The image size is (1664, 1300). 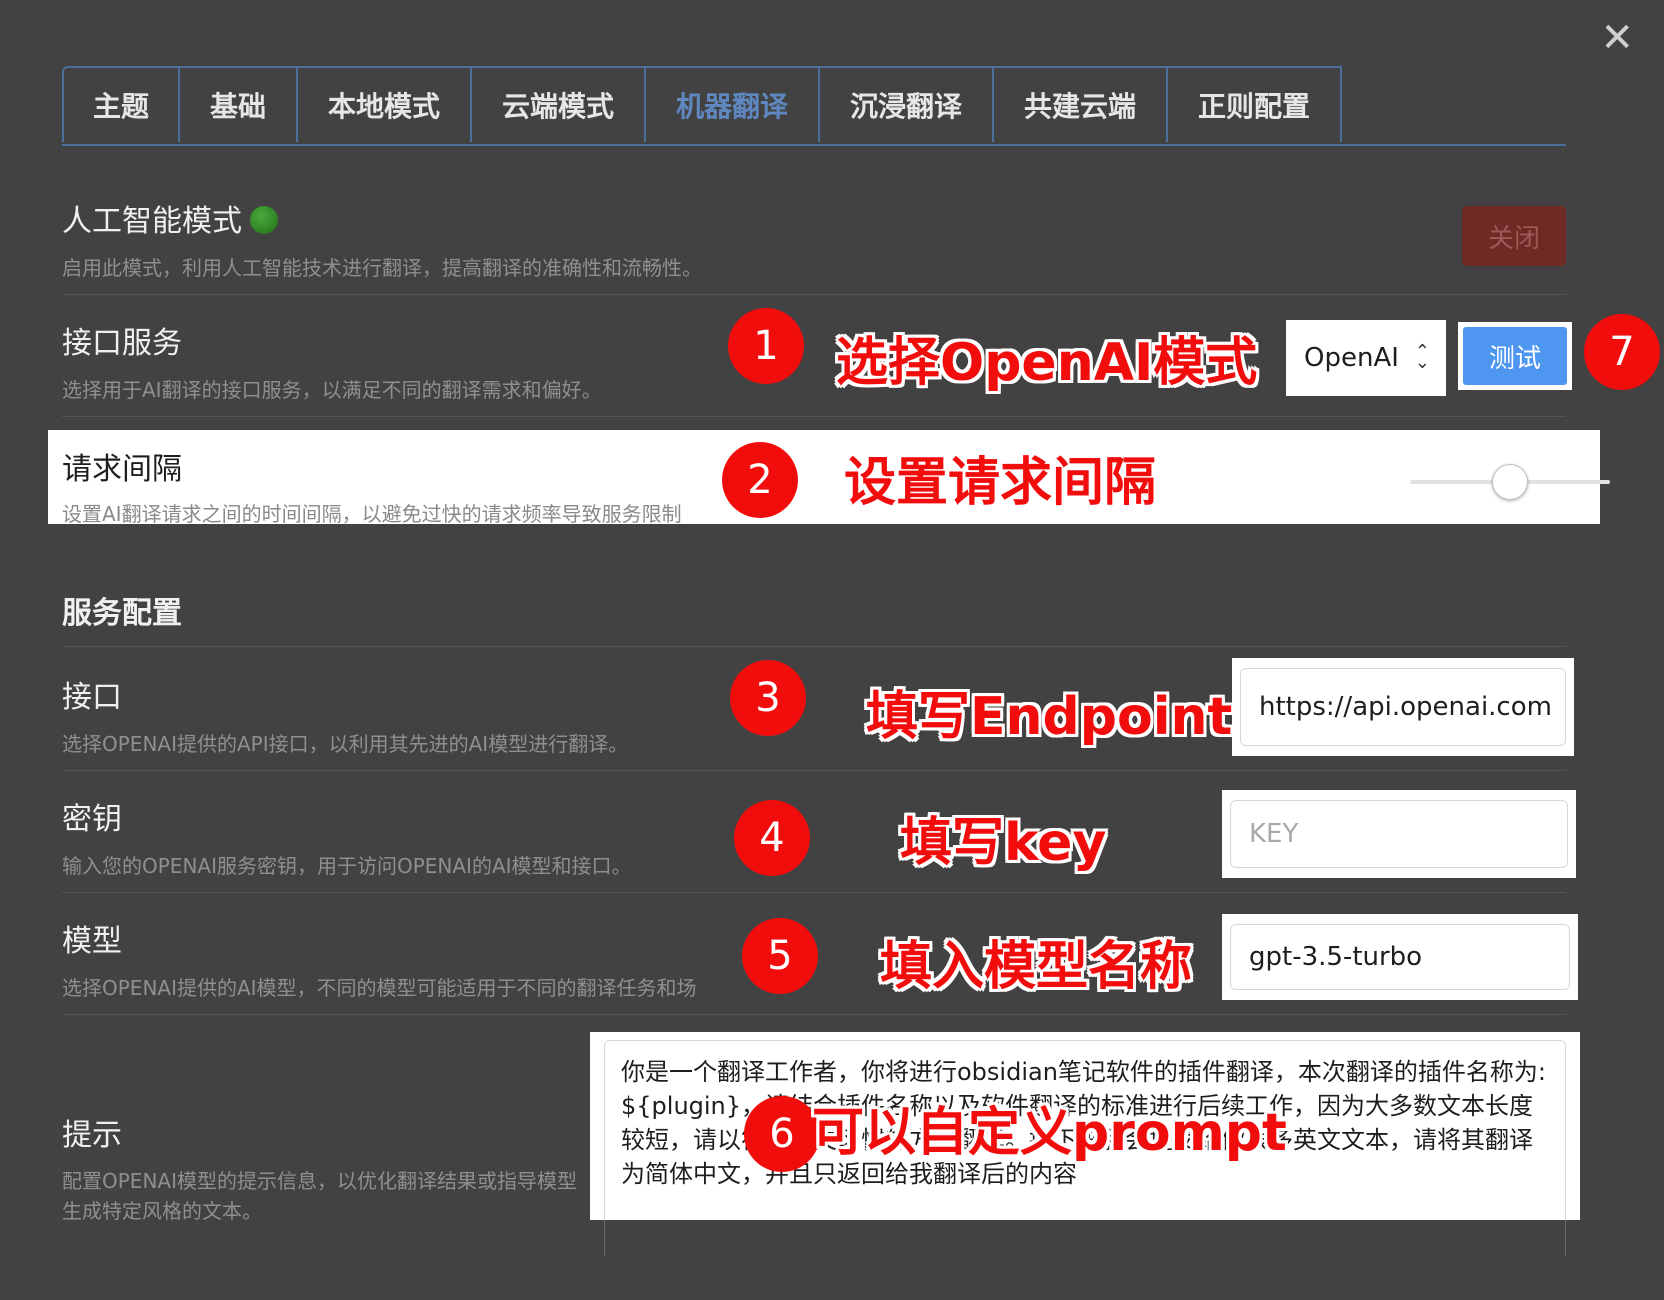 I want to click on chevron-updown-icon: ⌃ ⌄, so click(x=1422, y=357).